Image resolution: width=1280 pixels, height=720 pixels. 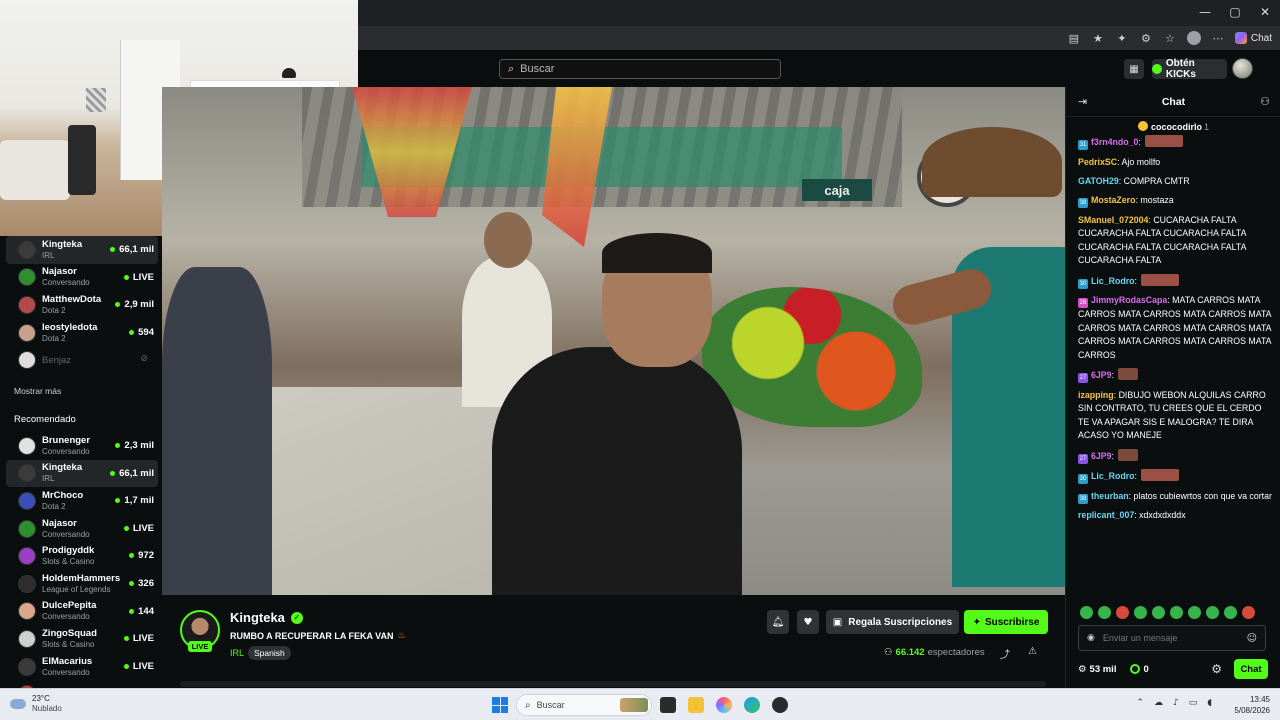 What do you see at coordinates (1218, 38) in the screenshot?
I see `more-menu-icon: ⋯` at bounding box center [1218, 38].